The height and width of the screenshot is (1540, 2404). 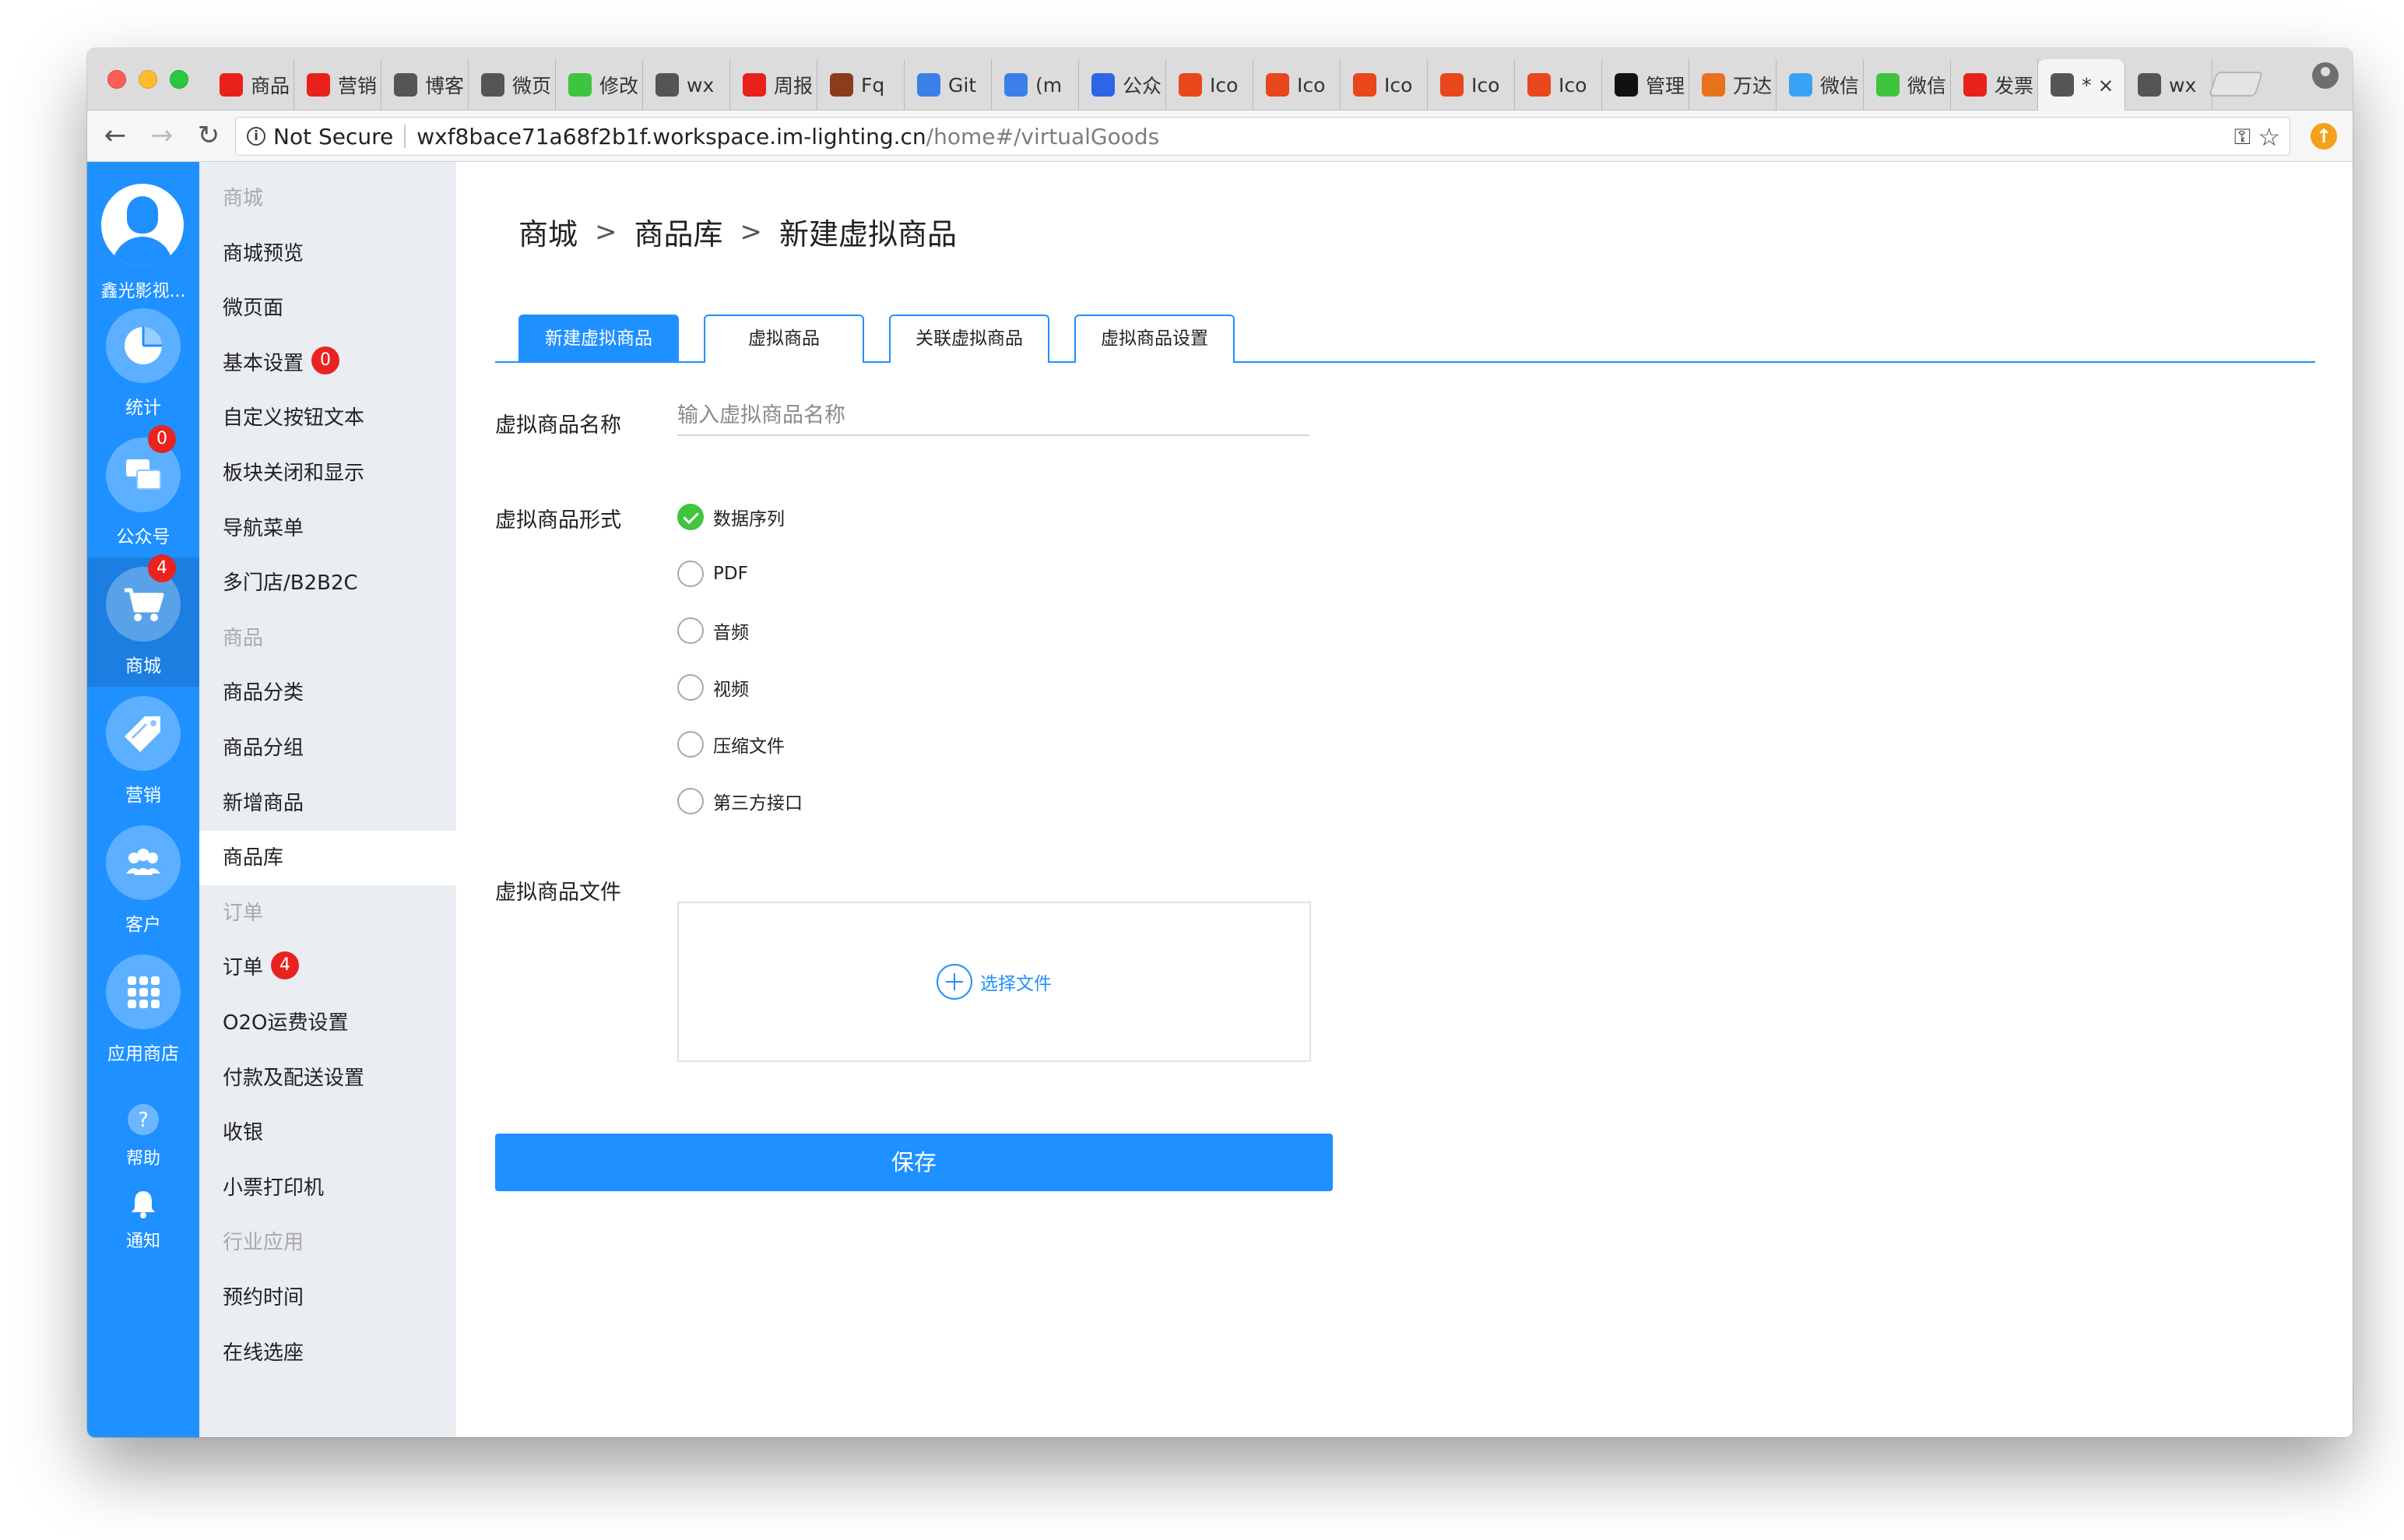 I want to click on tab-virtual-goods-settings: 虚拟商品设置, so click(x=1154, y=339).